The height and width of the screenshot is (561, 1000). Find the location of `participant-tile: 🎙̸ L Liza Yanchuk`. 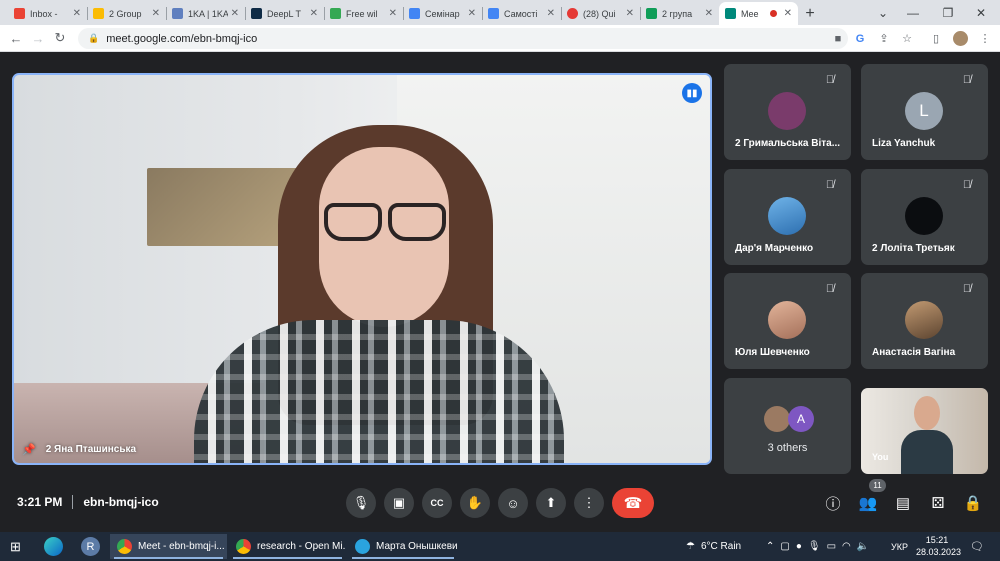

participant-tile: 🎙̸ L Liza Yanchuk is located at coordinates (924, 112).